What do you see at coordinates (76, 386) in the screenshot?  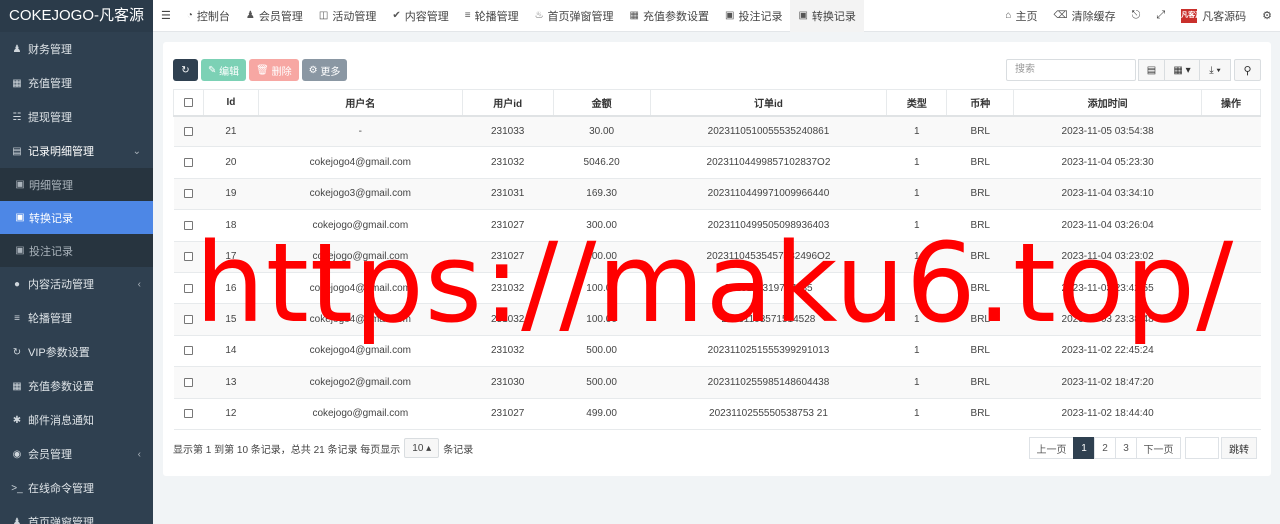 I see `sidebar-item-recharge-params: ▦ 充值参数设置` at bounding box center [76, 386].